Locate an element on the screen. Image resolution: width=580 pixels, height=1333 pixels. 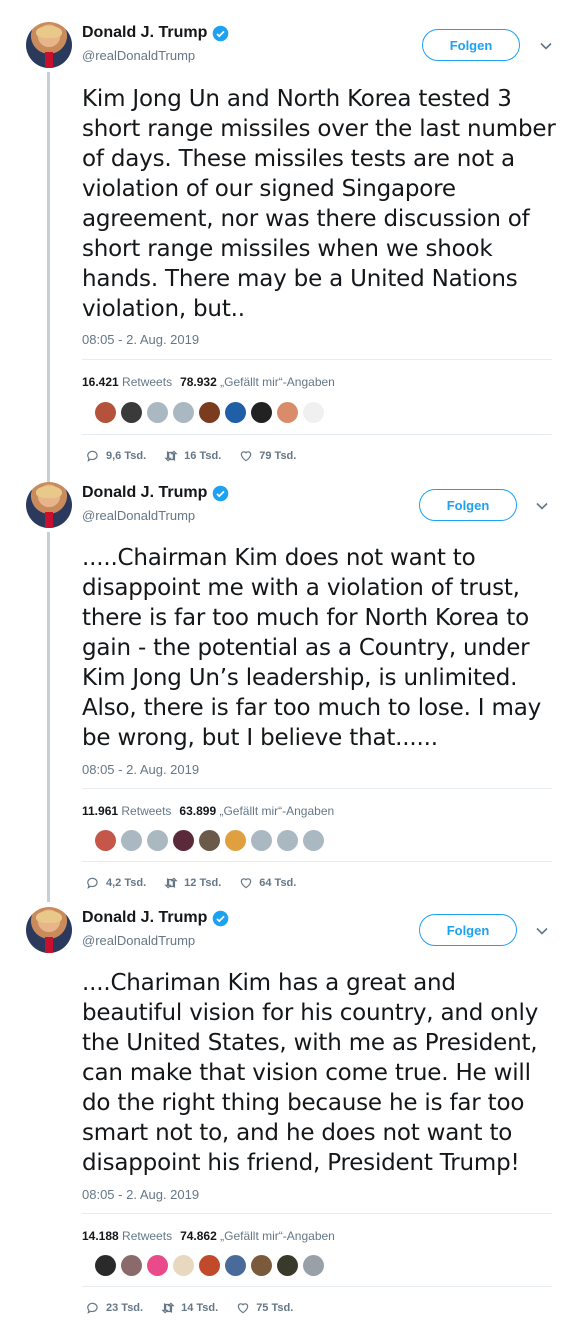
retweet-stat: 14.188 Retweets is located at coordinates (127, 1236).